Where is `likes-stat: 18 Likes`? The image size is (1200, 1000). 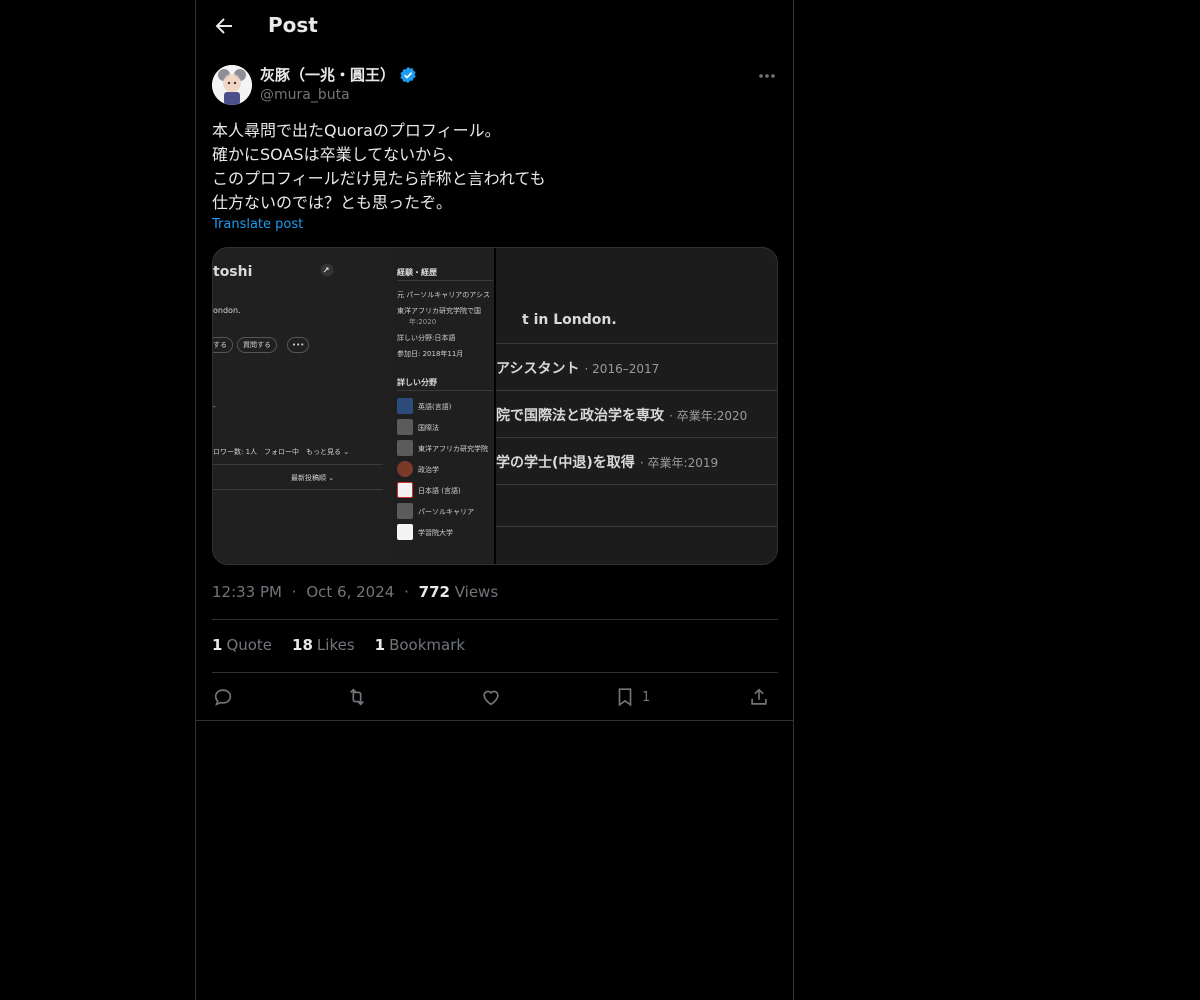 likes-stat: 18 Likes is located at coordinates (323, 645).